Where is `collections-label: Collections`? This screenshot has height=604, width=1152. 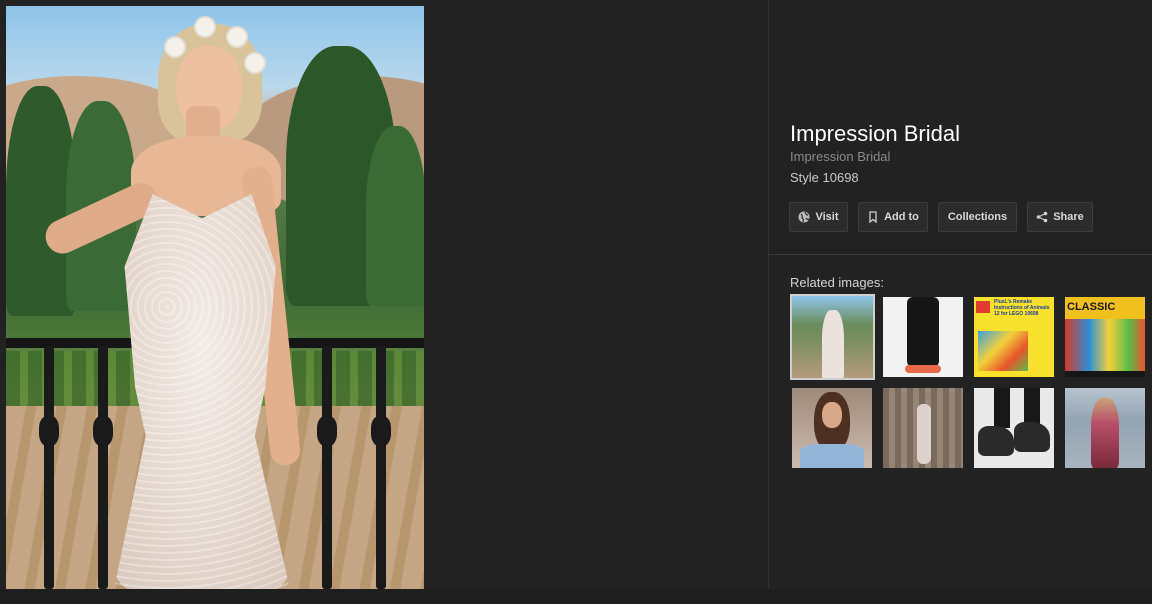 collections-label: Collections is located at coordinates (977, 217).